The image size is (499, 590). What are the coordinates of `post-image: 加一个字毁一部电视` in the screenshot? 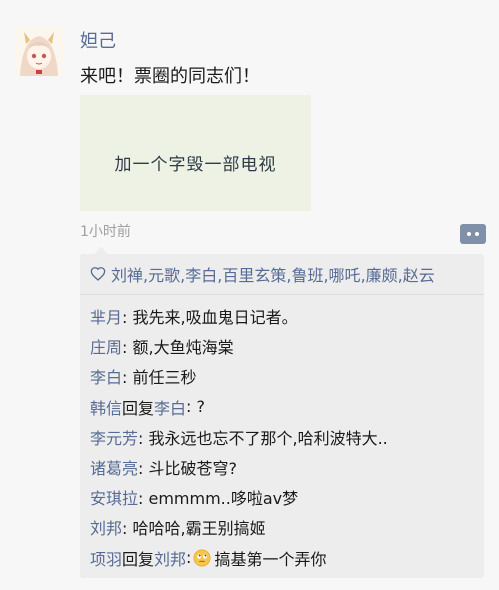 It's located at (195, 153).